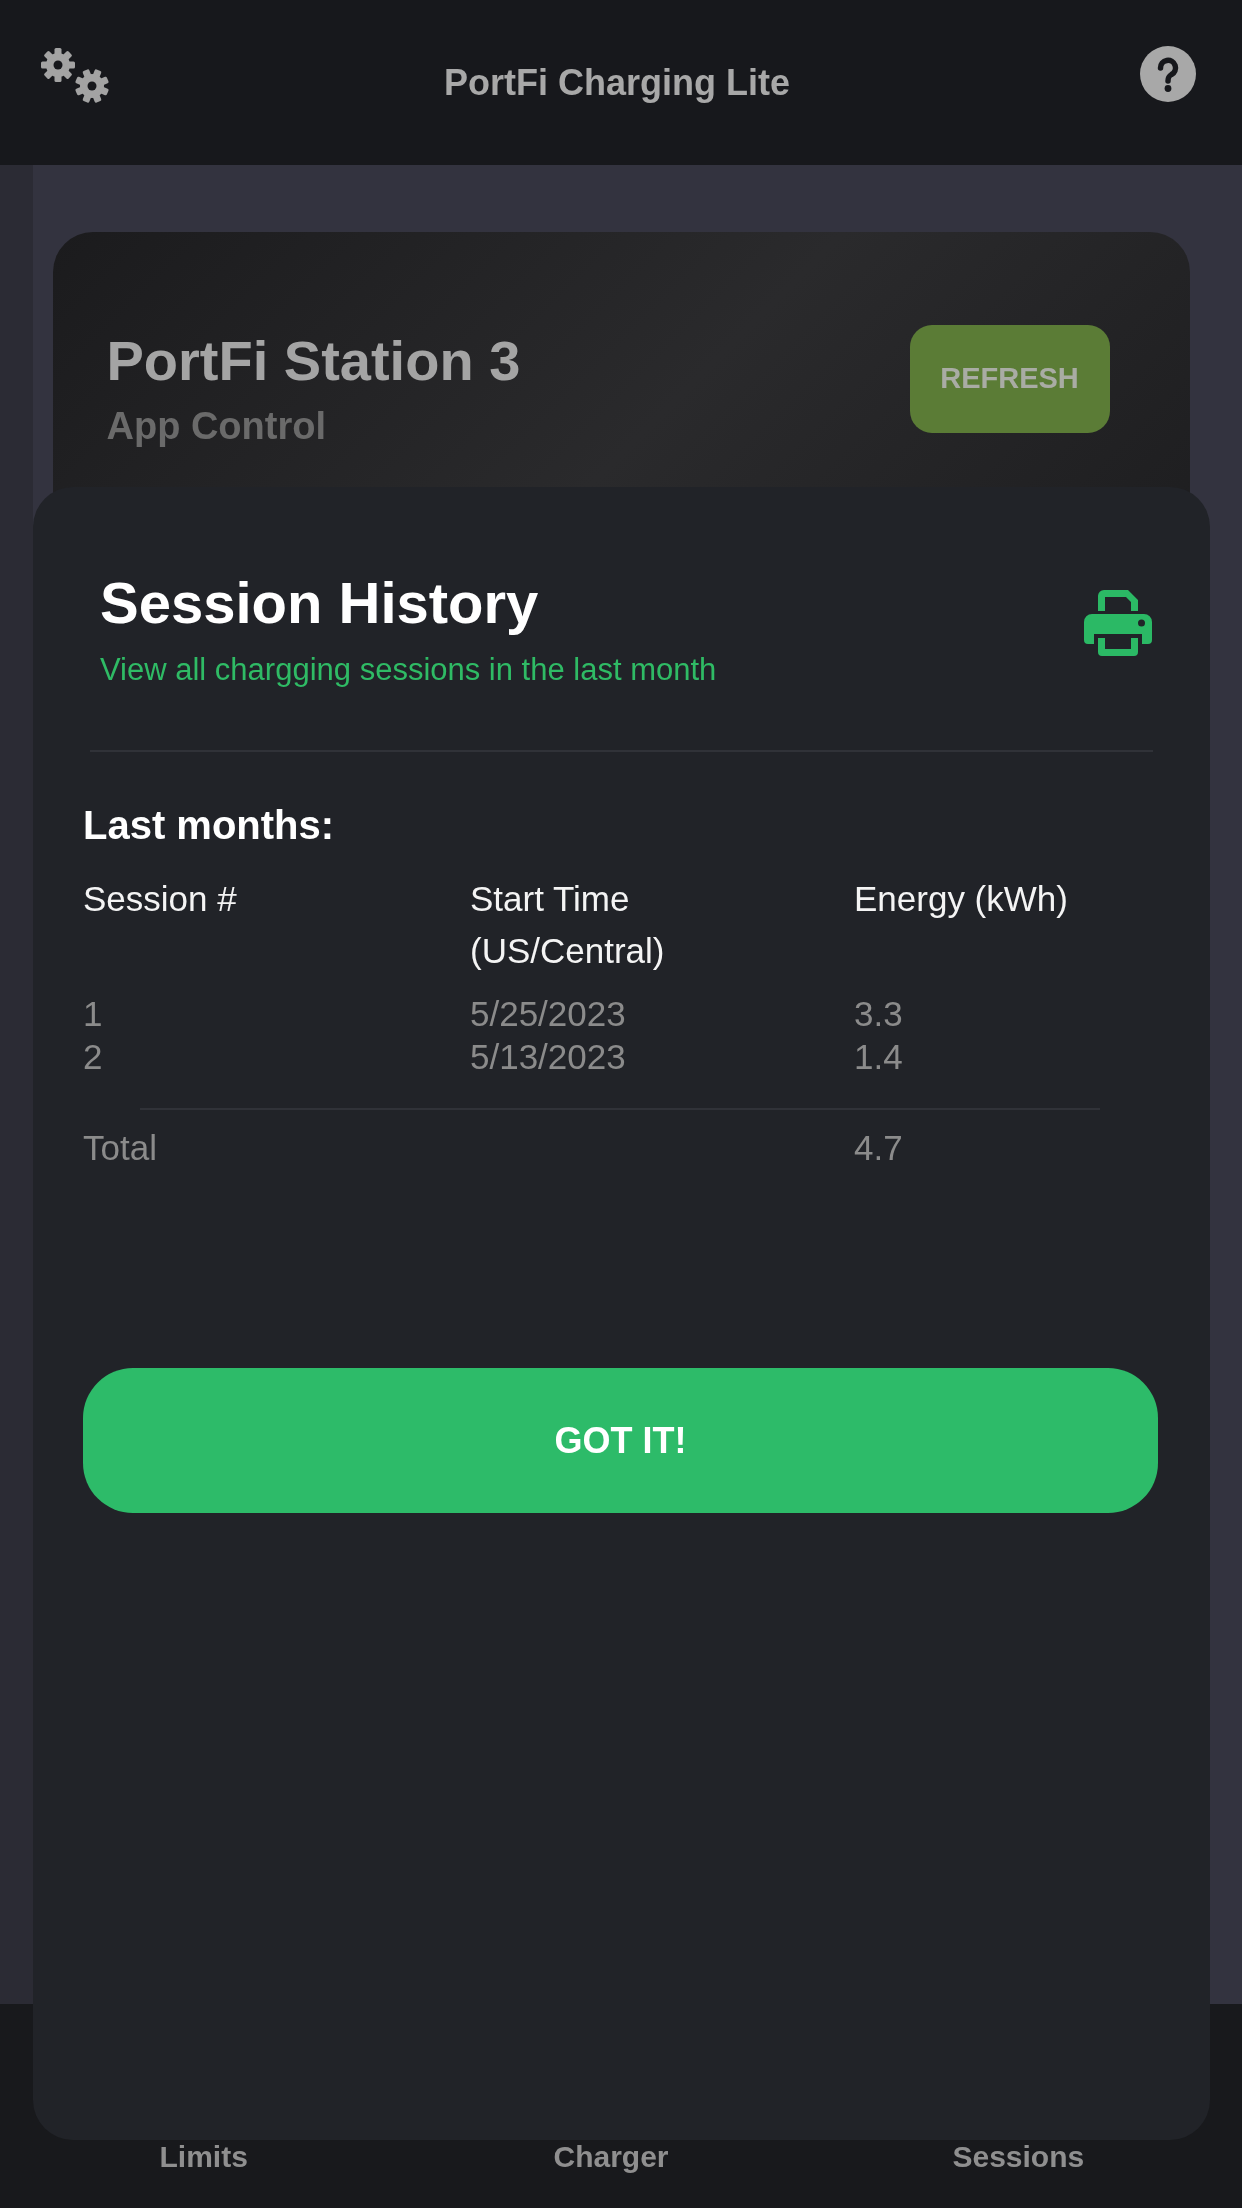 This screenshot has width=1242, height=2208. I want to click on station-name: PortFi Station 3, so click(313, 361).